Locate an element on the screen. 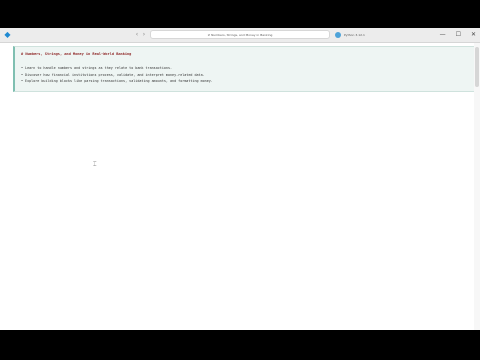 The height and width of the screenshot is (360, 480). window-controls: — ☐ ✕ is located at coordinates (458, 34).